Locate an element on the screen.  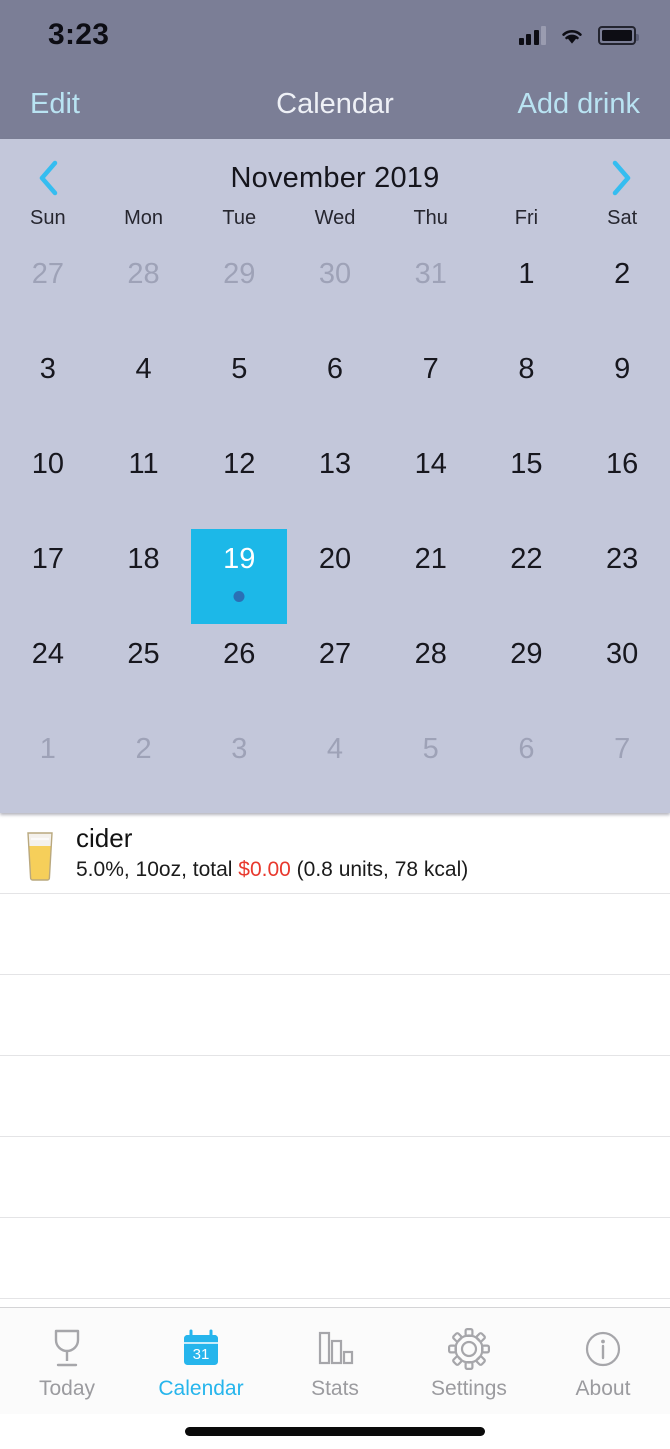
previous-month-button is located at coordinates (48, 178).